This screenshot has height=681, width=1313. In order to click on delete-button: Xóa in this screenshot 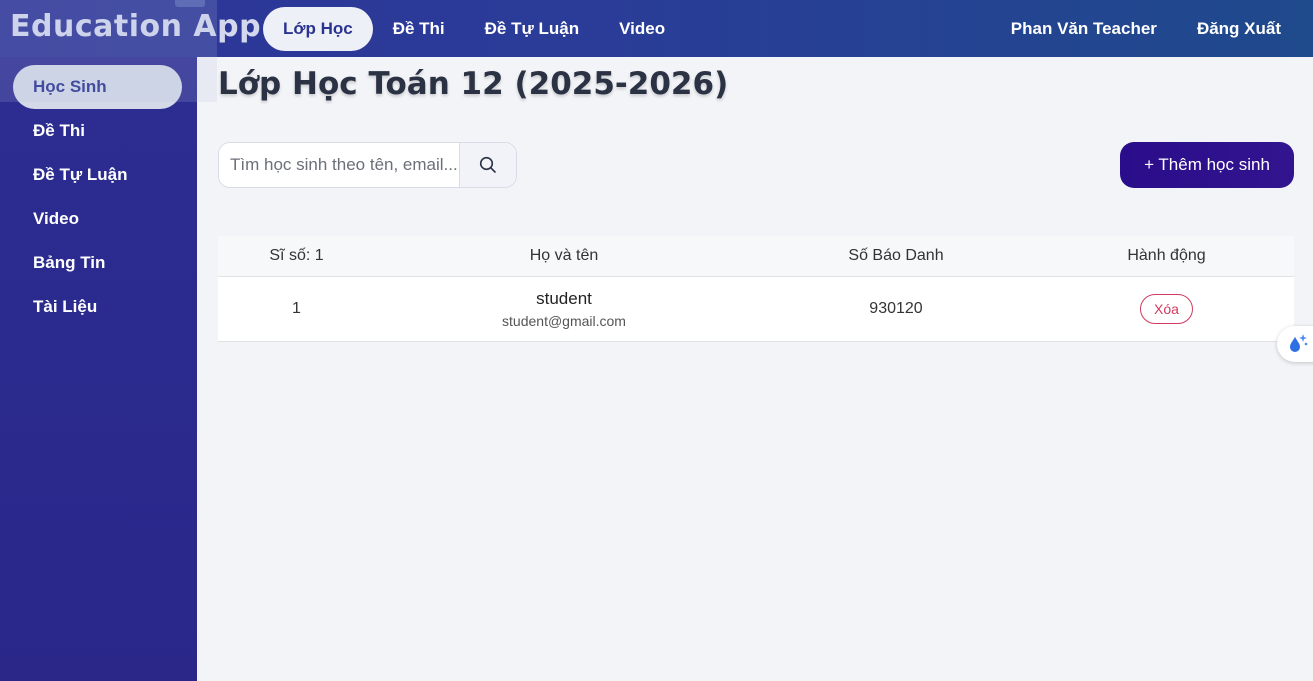, I will do `click(1166, 309)`.